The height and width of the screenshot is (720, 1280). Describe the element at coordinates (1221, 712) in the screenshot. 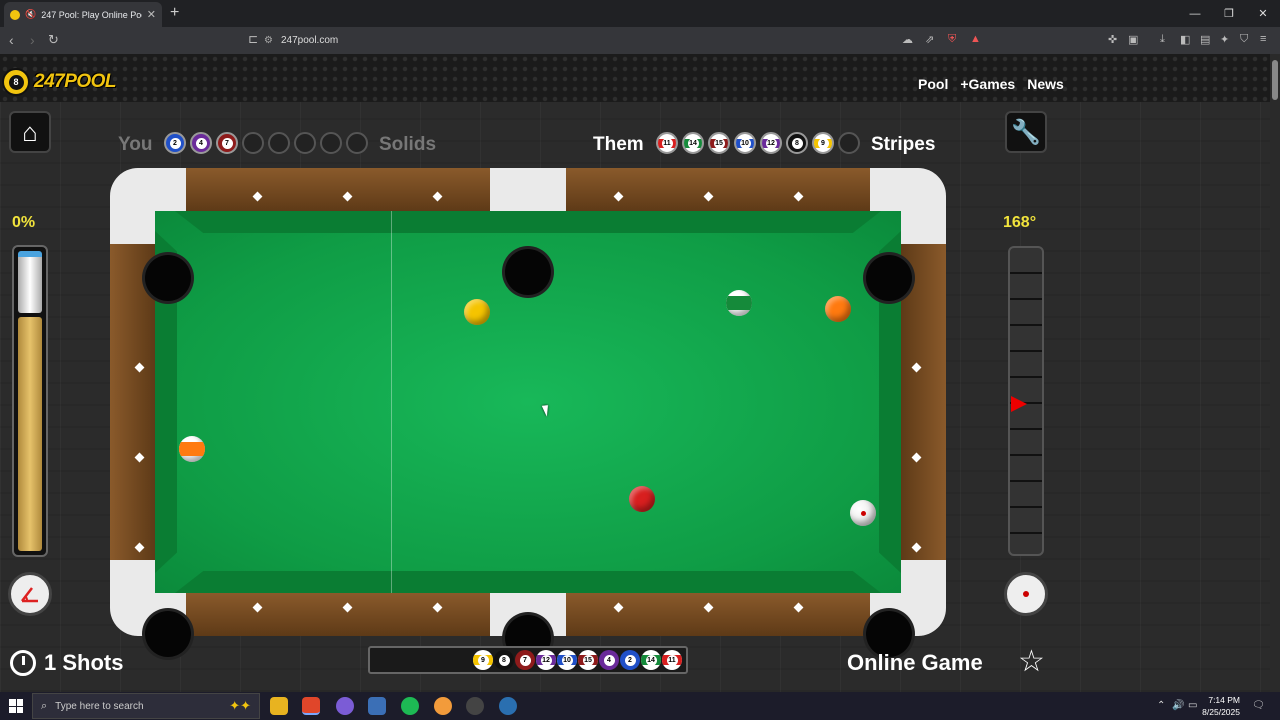

I see `clock-date-text: 8/25/2025` at that location.